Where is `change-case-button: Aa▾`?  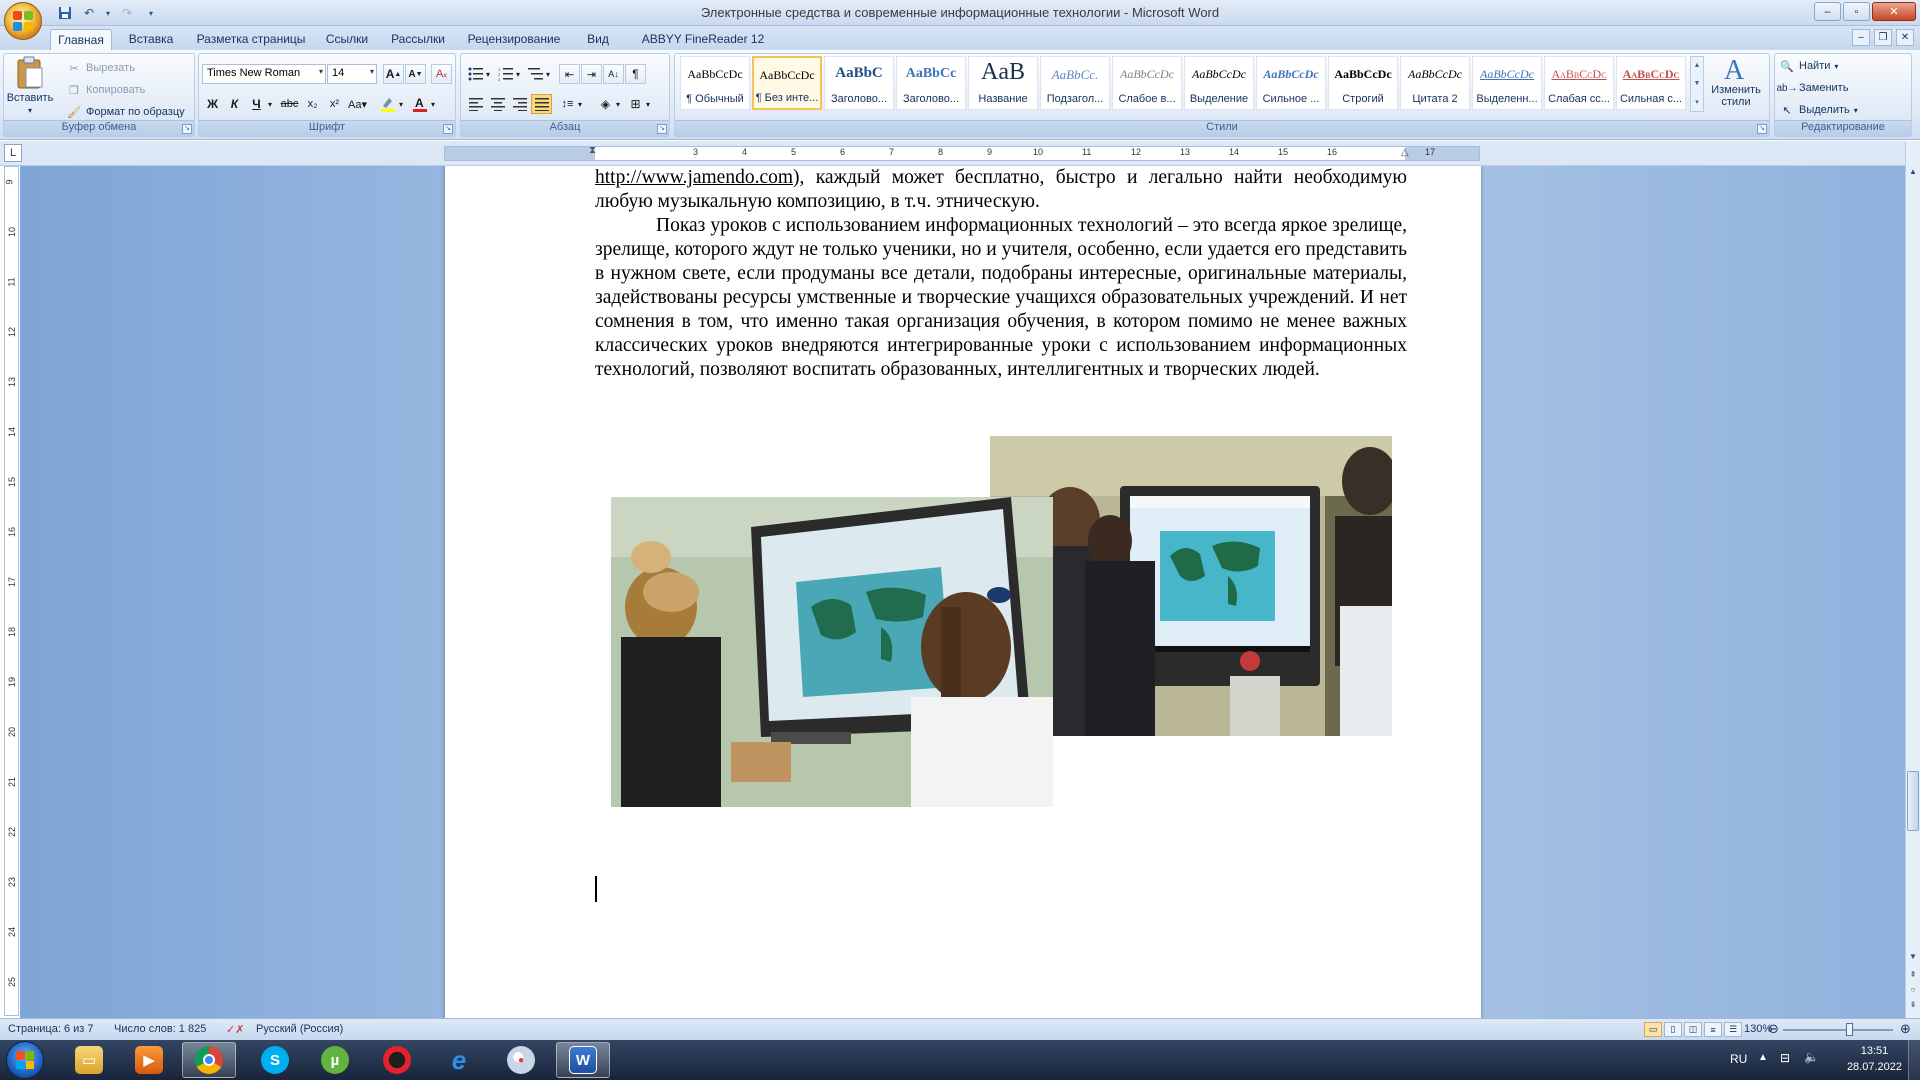
change-case-button: Aa▾ is located at coordinates (357, 104).